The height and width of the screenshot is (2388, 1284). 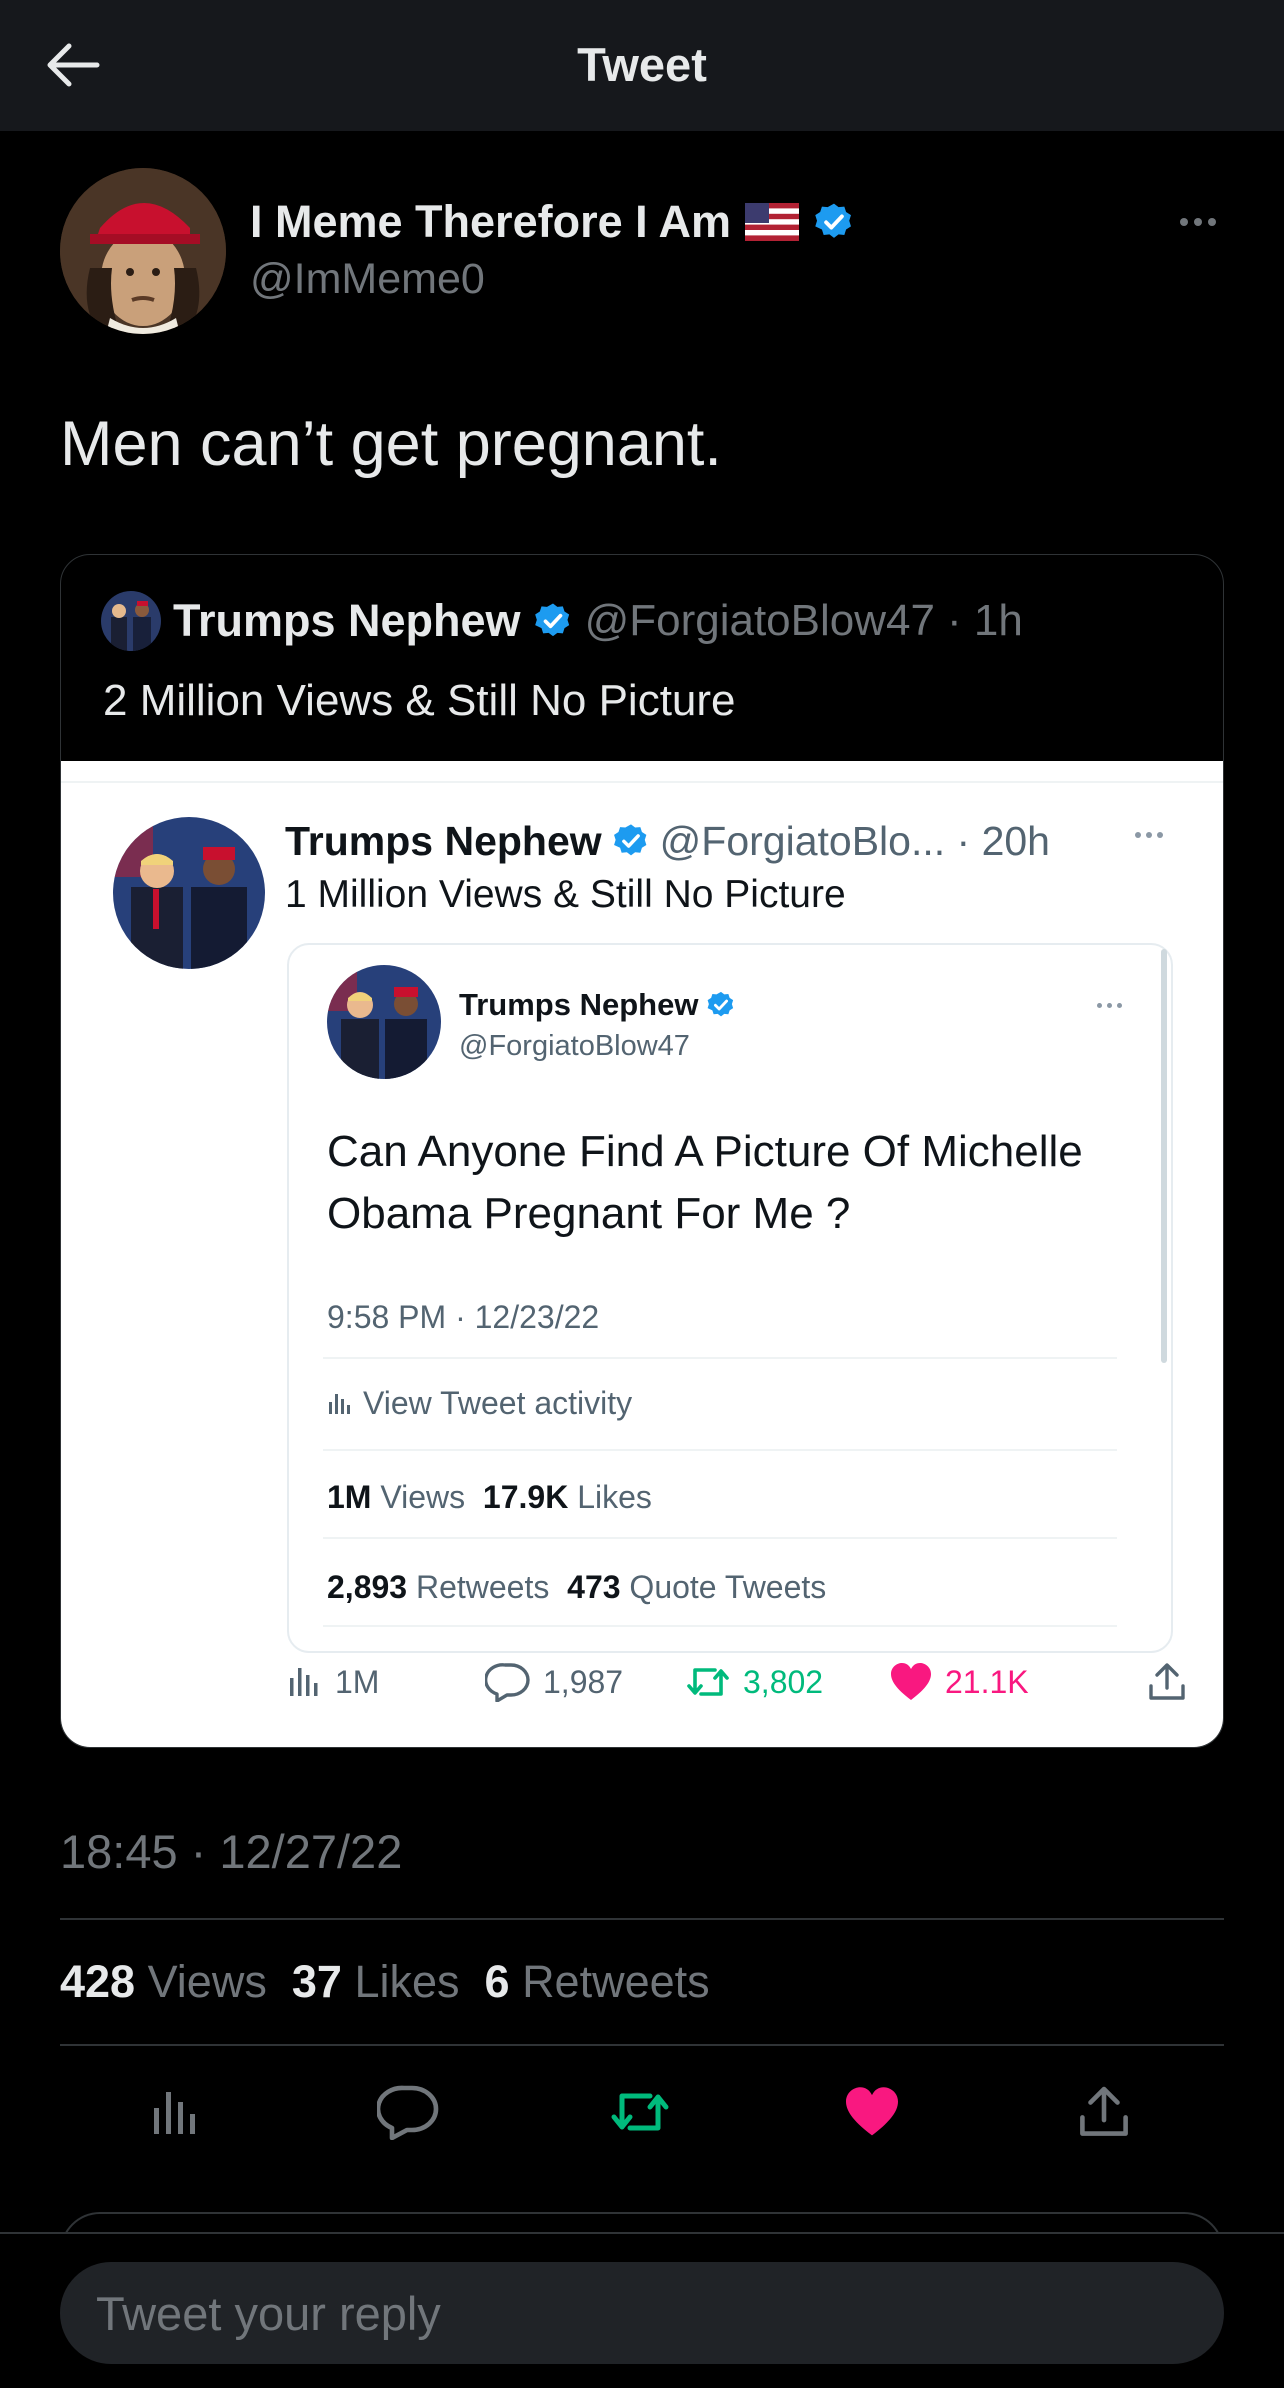 What do you see at coordinates (1198, 222) in the screenshot?
I see `more-options-button` at bounding box center [1198, 222].